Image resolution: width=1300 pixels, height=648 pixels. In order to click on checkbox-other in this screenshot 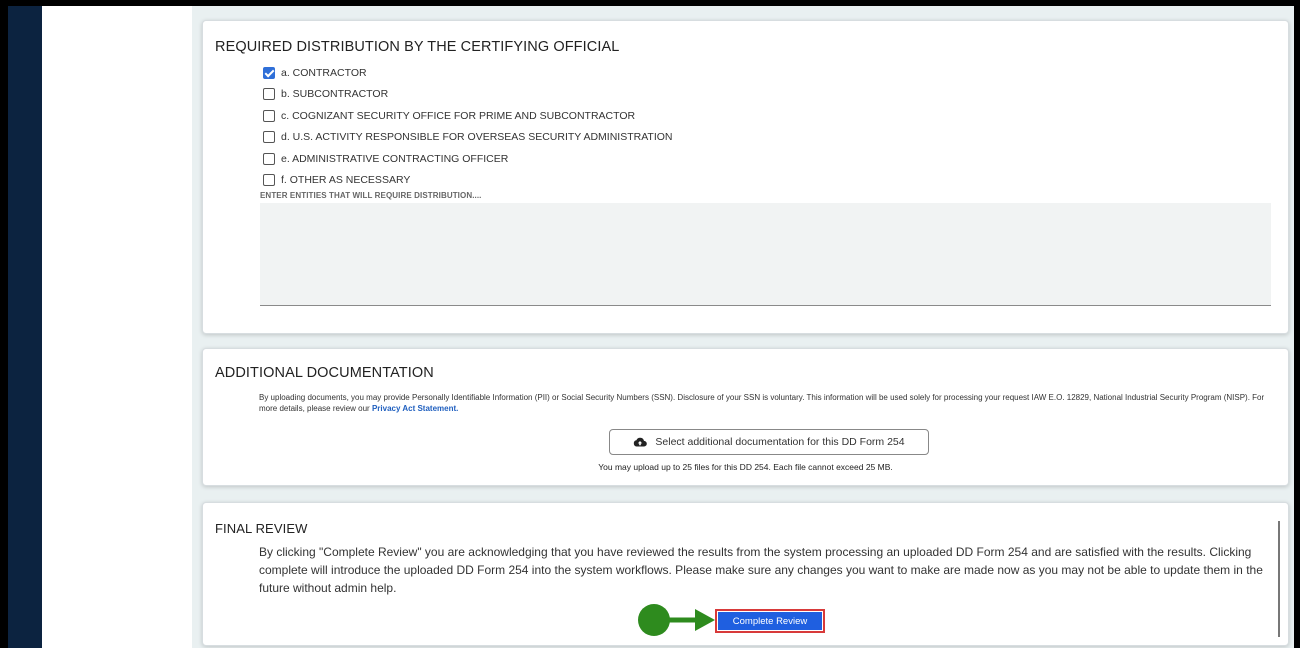, I will do `click(269, 180)`.